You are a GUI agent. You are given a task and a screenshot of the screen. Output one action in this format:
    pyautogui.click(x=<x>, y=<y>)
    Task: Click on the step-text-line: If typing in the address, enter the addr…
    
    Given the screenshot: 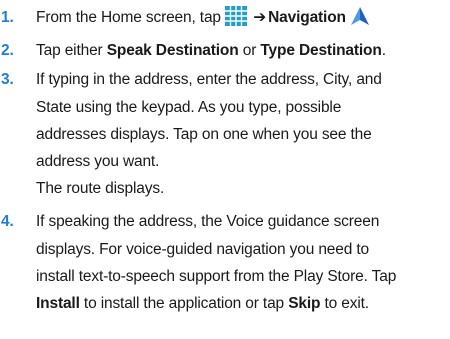 What is the action you would take?
    pyautogui.click(x=209, y=80)
    